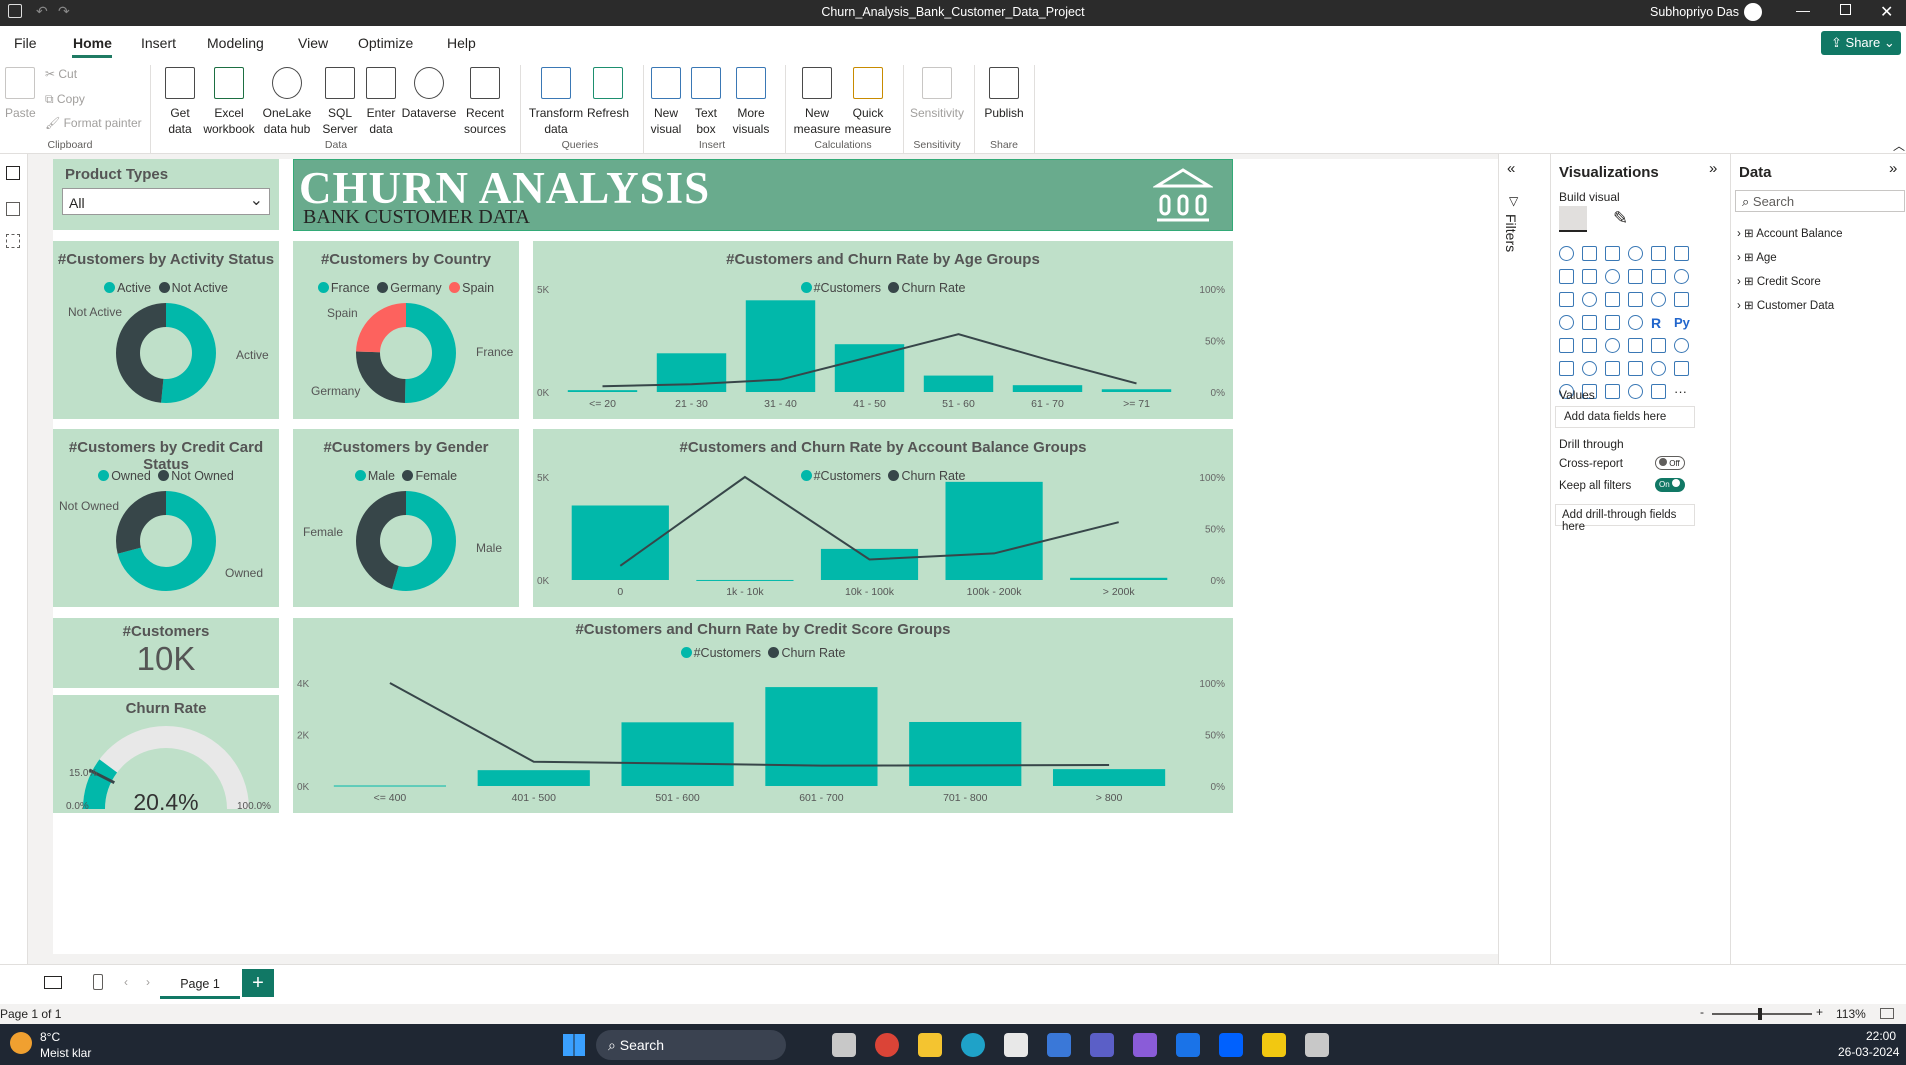  I want to click on edge-icon, so click(973, 1045).